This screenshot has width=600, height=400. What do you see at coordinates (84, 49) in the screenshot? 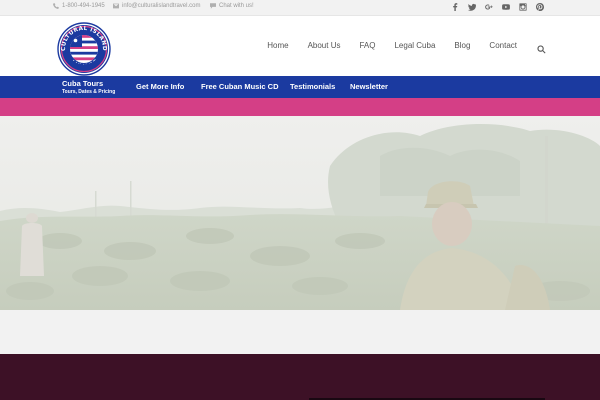
I see `cultural-island-travel-logo: CULTURAL ISLAND TRAVEL` at bounding box center [84, 49].